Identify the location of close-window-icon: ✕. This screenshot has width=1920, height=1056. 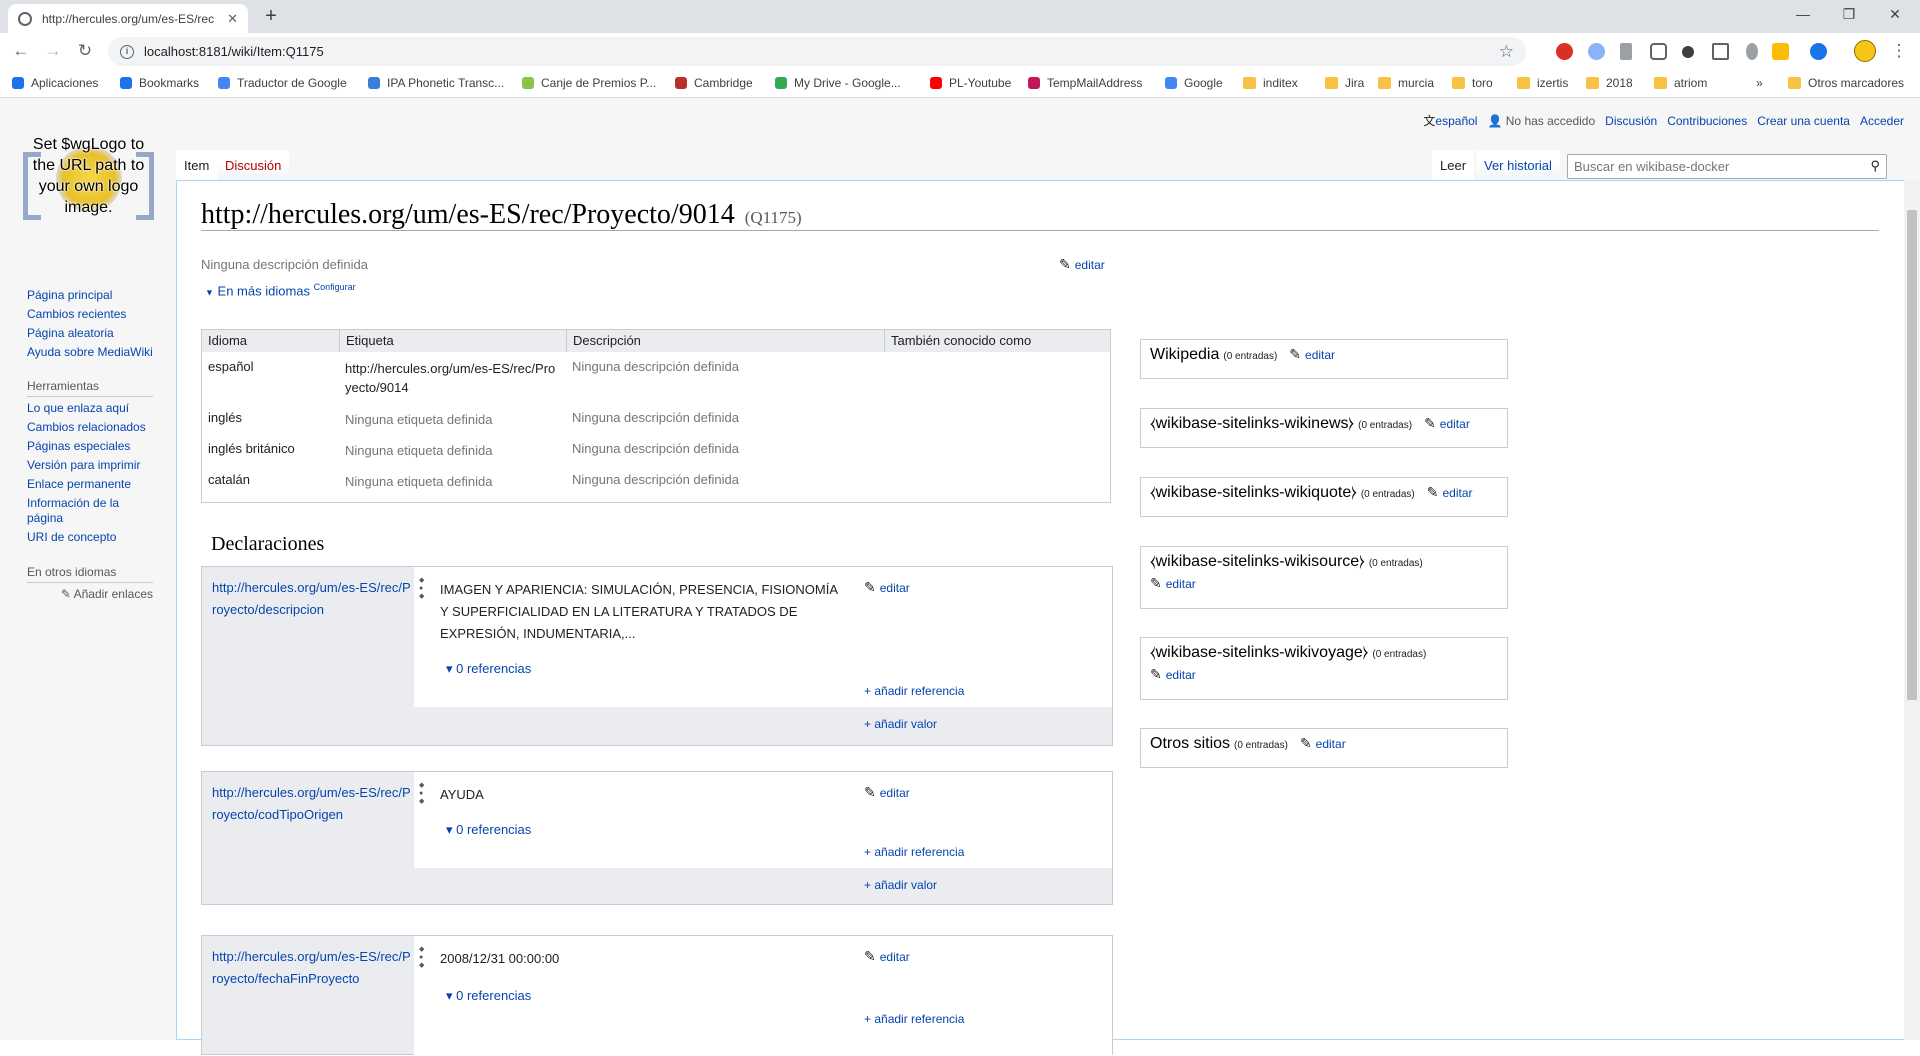
(1895, 14).